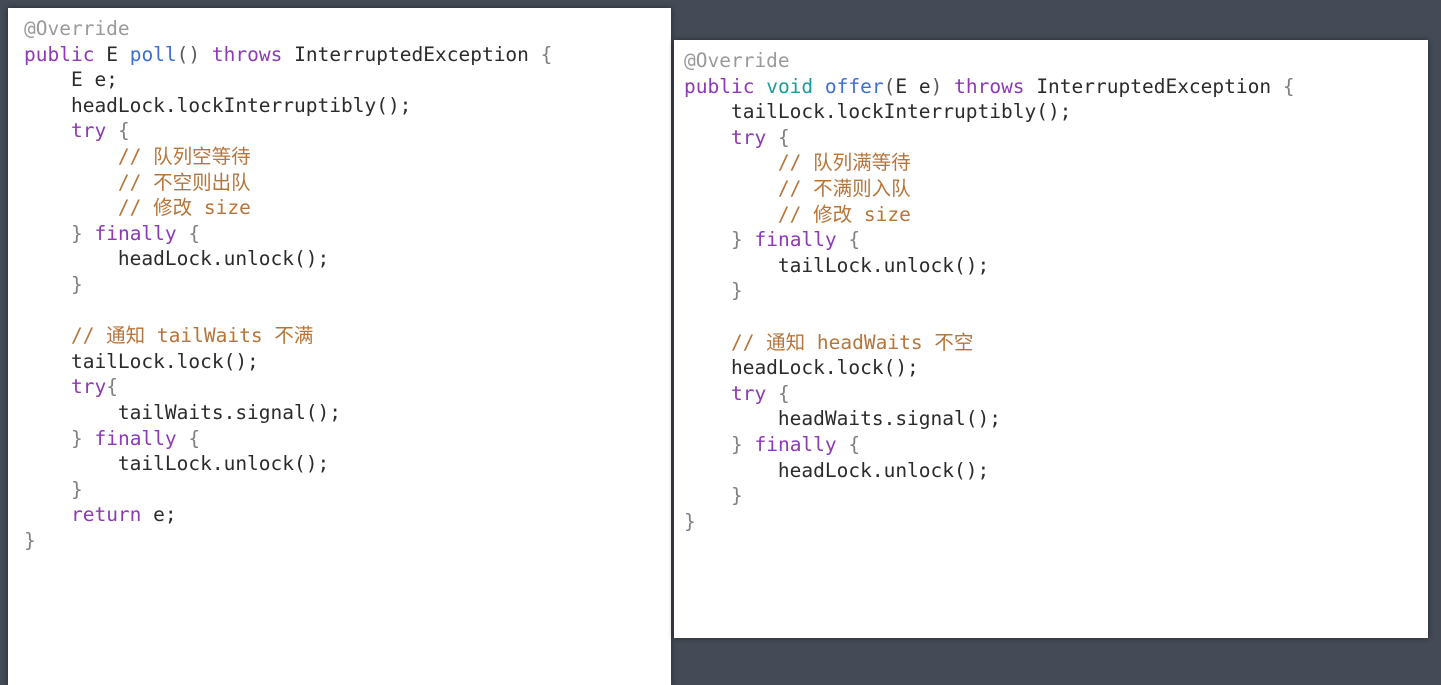 The height and width of the screenshot is (685, 1441). What do you see at coordinates (790, 86) in the screenshot?
I see `code-token-type: void` at bounding box center [790, 86].